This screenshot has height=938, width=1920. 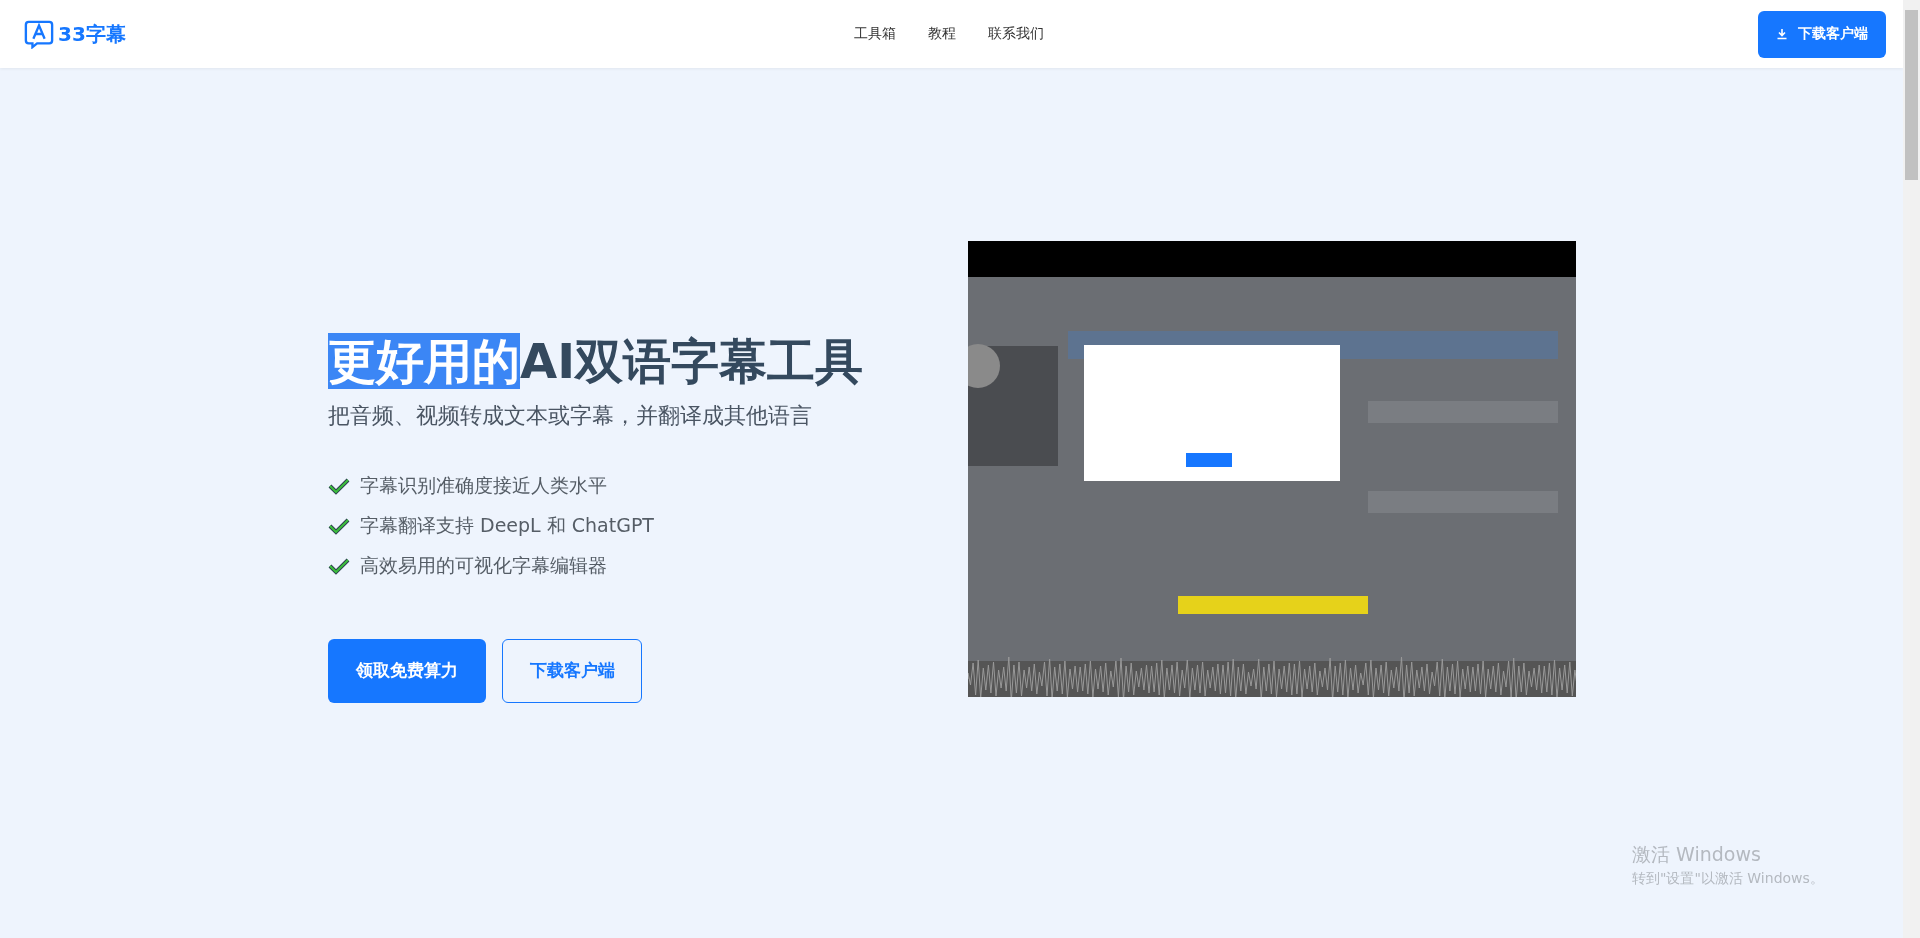 What do you see at coordinates (572, 670) in the screenshot?
I see `download-client-button: 下载客户端` at bounding box center [572, 670].